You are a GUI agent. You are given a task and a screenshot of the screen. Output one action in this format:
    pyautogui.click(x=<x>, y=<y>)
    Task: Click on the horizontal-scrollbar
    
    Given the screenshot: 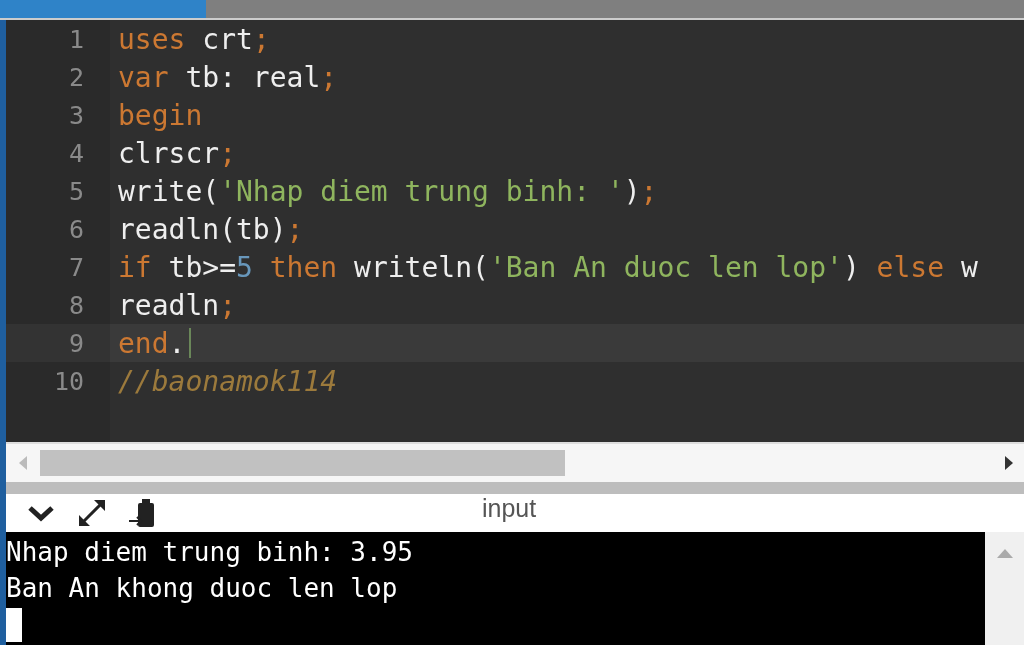 What is the action you would take?
    pyautogui.click(x=515, y=462)
    